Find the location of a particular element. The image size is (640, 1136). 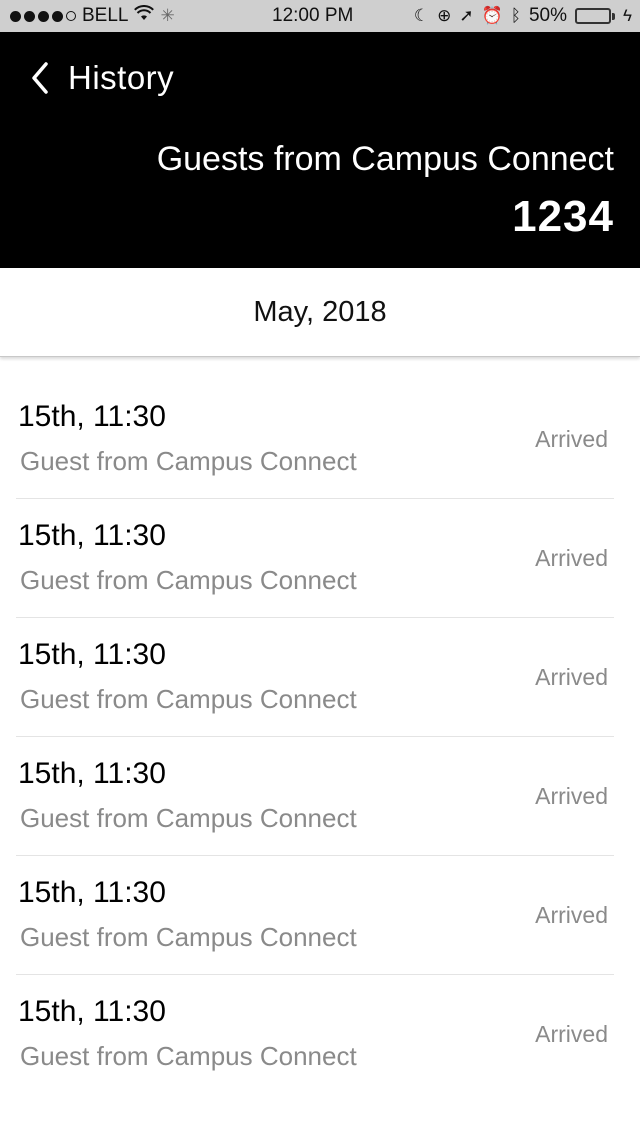

battery-icon is located at coordinates (595, 16).